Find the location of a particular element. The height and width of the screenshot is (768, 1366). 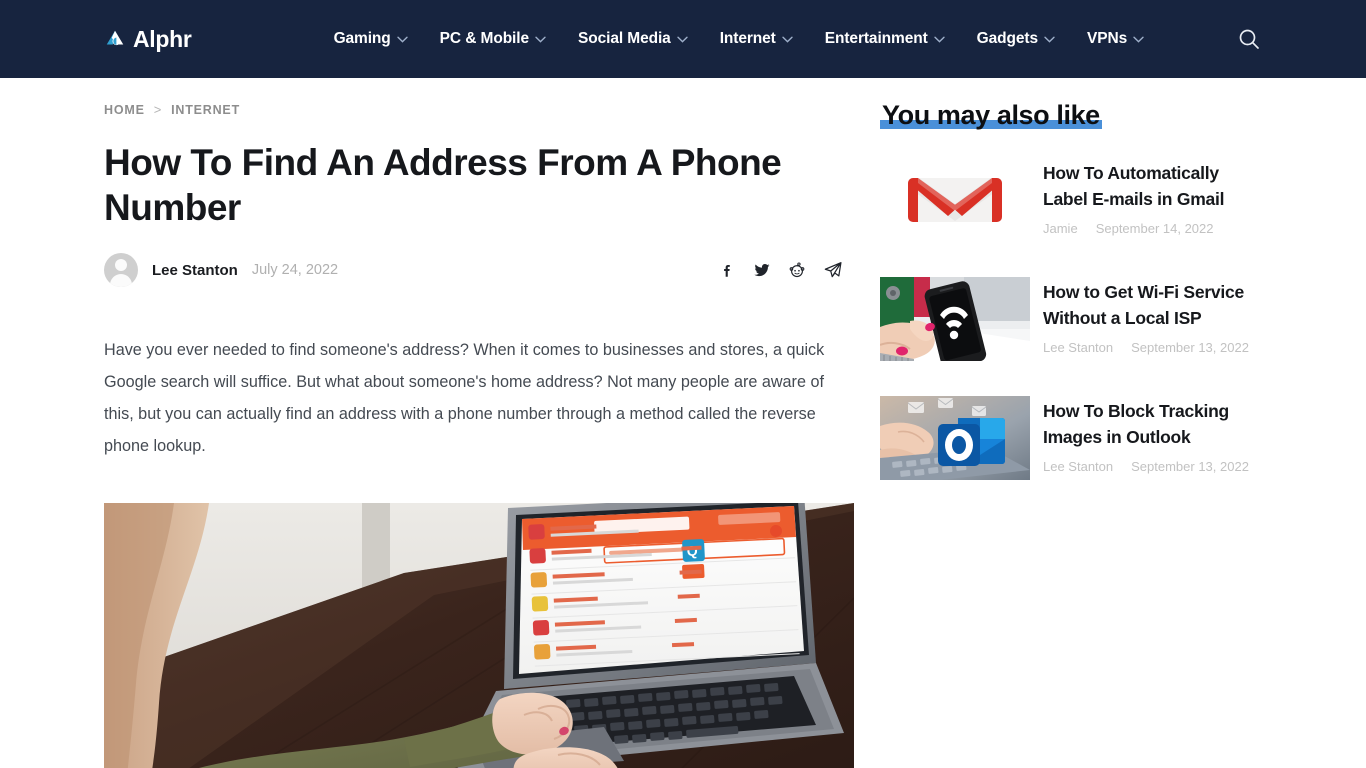

publish-date: July 24, 2022 is located at coordinates (295, 270).